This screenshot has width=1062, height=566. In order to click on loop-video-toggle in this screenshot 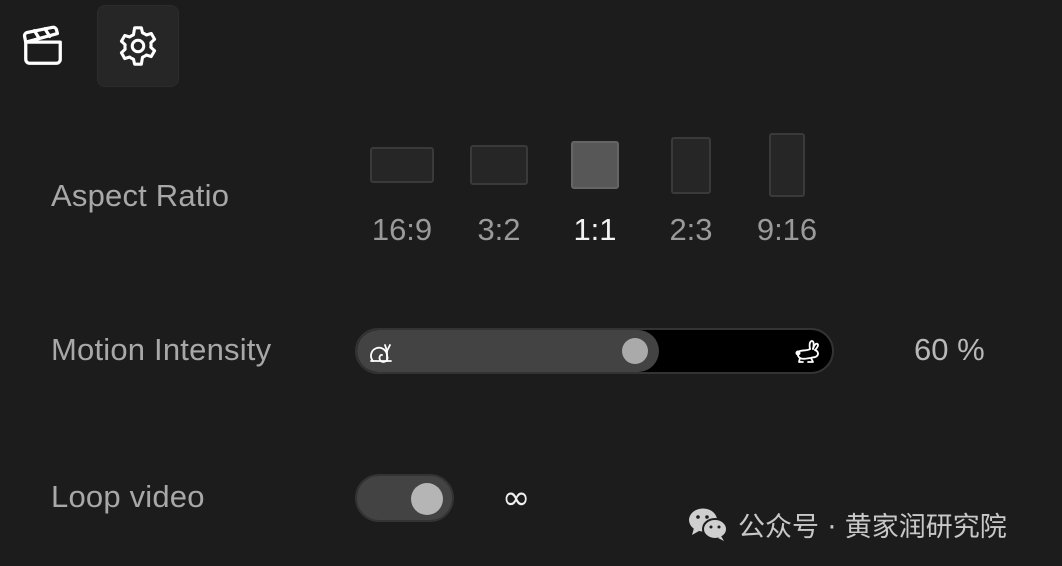, I will do `click(404, 498)`.